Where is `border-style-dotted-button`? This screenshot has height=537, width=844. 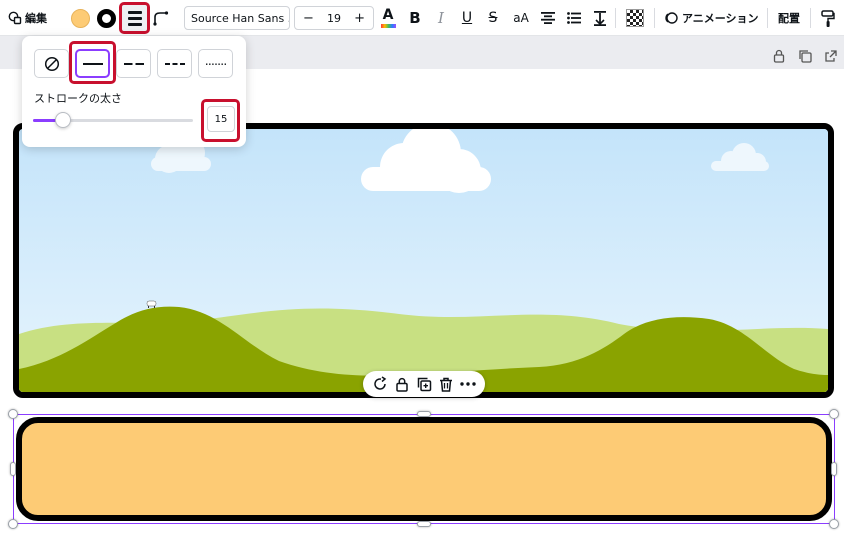
border-style-dotted-button is located at coordinates (215, 63).